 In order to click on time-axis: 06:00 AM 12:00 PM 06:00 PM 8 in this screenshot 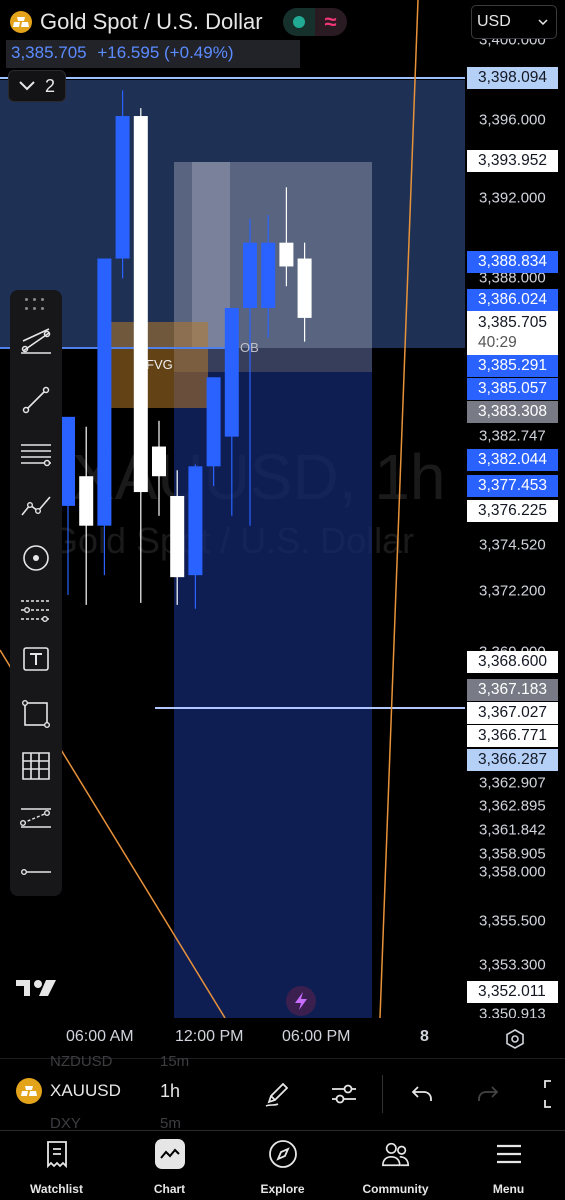, I will do `click(282, 1038)`.